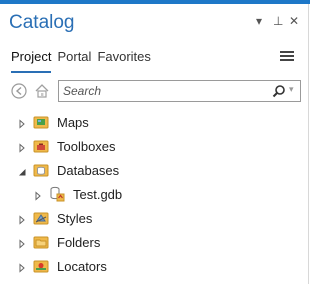 The width and height of the screenshot is (320, 284). What do you see at coordinates (41, 218) in the screenshot?
I see `styles-folder-icon` at bounding box center [41, 218].